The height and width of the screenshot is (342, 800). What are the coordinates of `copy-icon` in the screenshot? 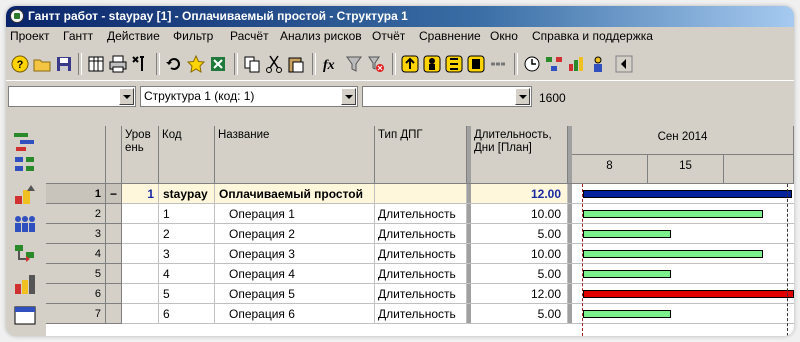 It's located at (252, 64).